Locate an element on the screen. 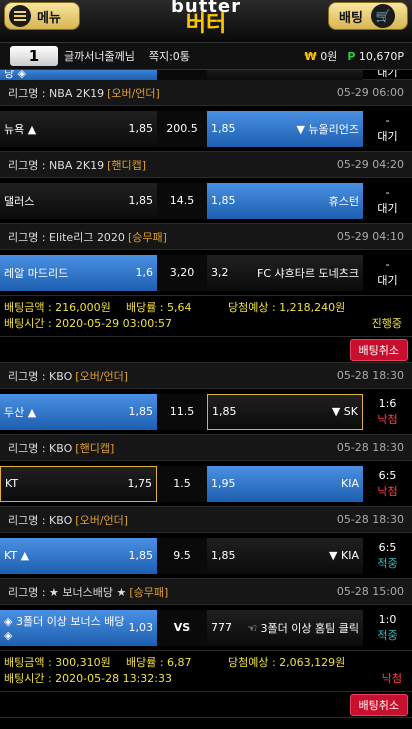  home-team-pick: ◈ 3폴더 이상 보너스 배당 ◈ 1,03 is located at coordinates (78, 627).